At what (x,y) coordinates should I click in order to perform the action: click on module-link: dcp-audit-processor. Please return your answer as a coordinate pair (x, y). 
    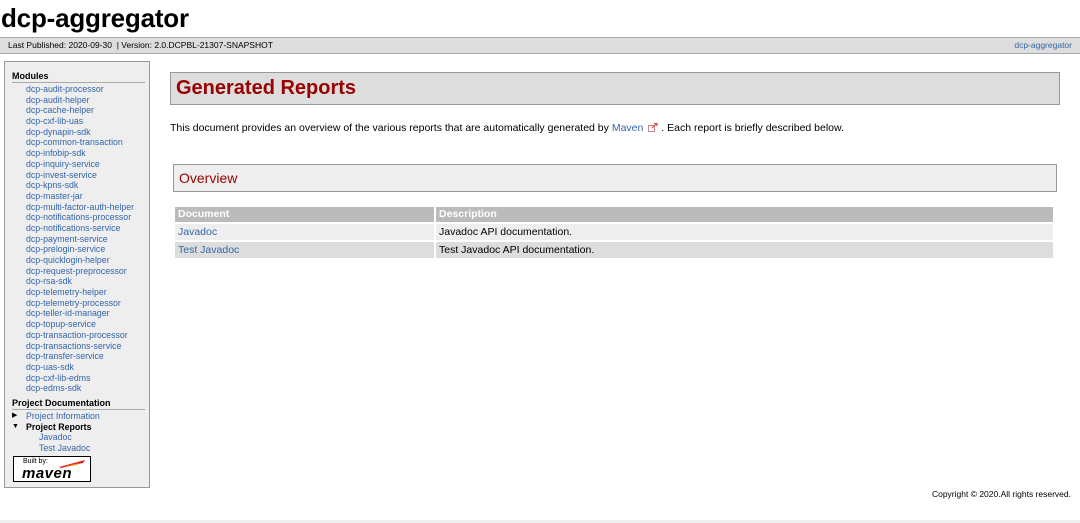
    Looking at the image, I should click on (65, 89).